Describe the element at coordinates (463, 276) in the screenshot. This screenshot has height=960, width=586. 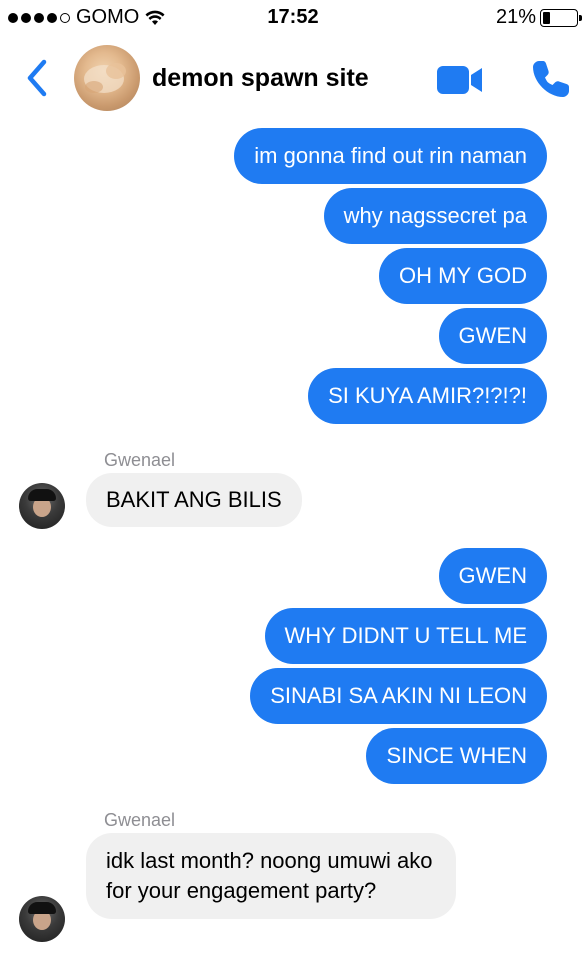
I see `outgoing-message: OH MY GOD` at that location.